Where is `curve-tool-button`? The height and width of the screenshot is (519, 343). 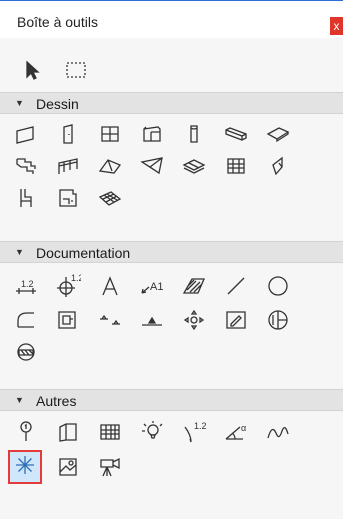 curve-tool-button is located at coordinates (278, 432).